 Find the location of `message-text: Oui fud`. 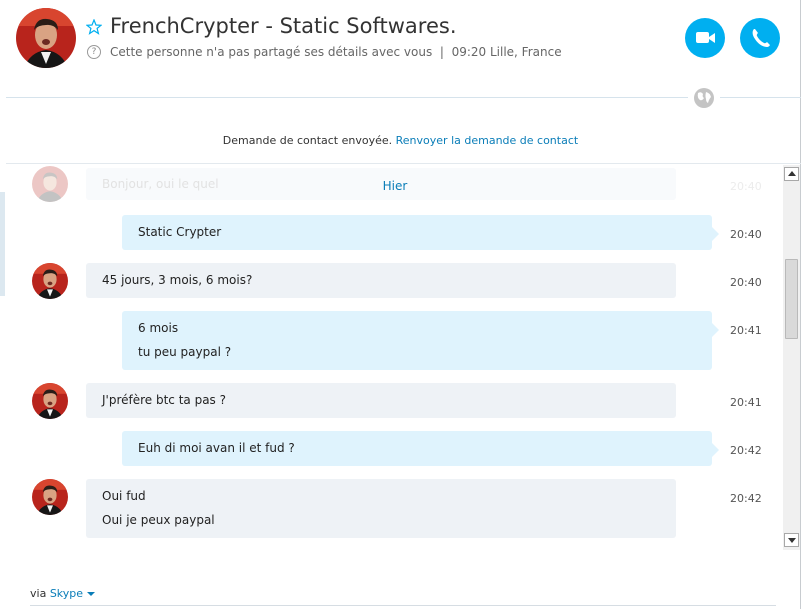

message-text: Oui fud is located at coordinates (124, 496).